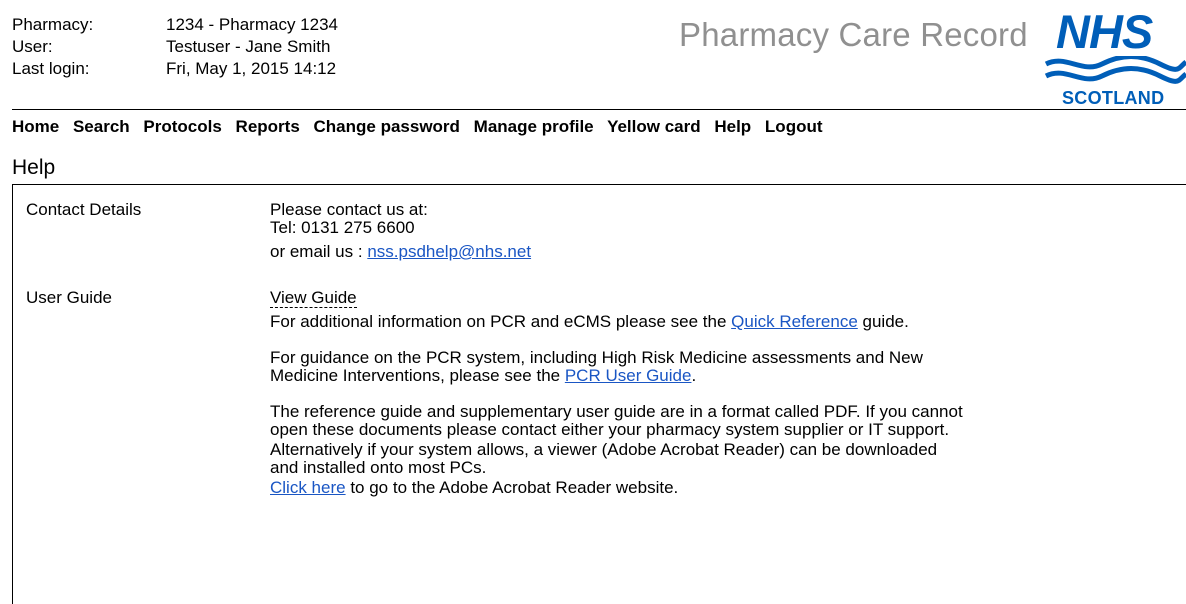 Image resolution: width=1186 pixels, height=604 pixels. Describe the element at coordinates (51, 68) in the screenshot. I see `last-login-label: Last login:` at that location.